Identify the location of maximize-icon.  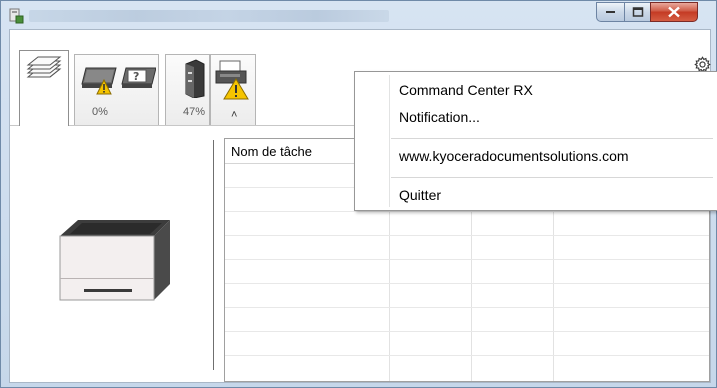
(637, 12).